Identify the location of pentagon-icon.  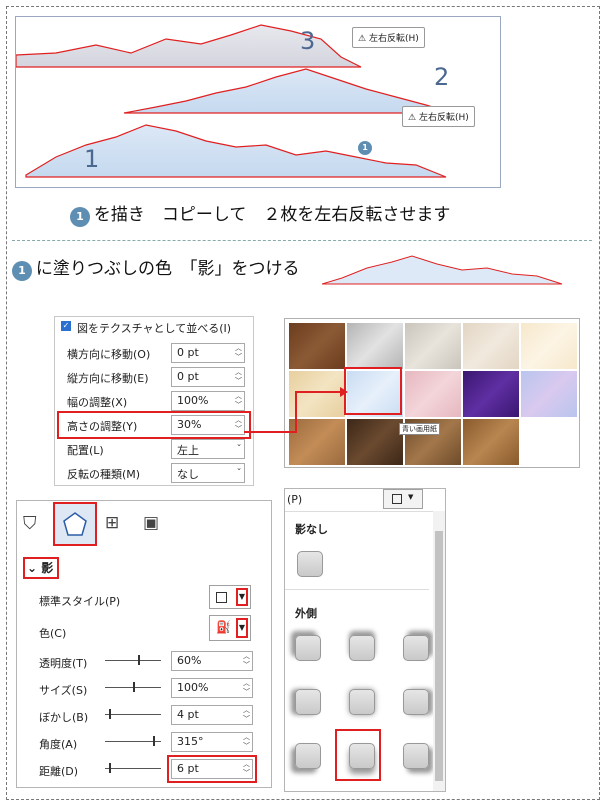
(75, 524).